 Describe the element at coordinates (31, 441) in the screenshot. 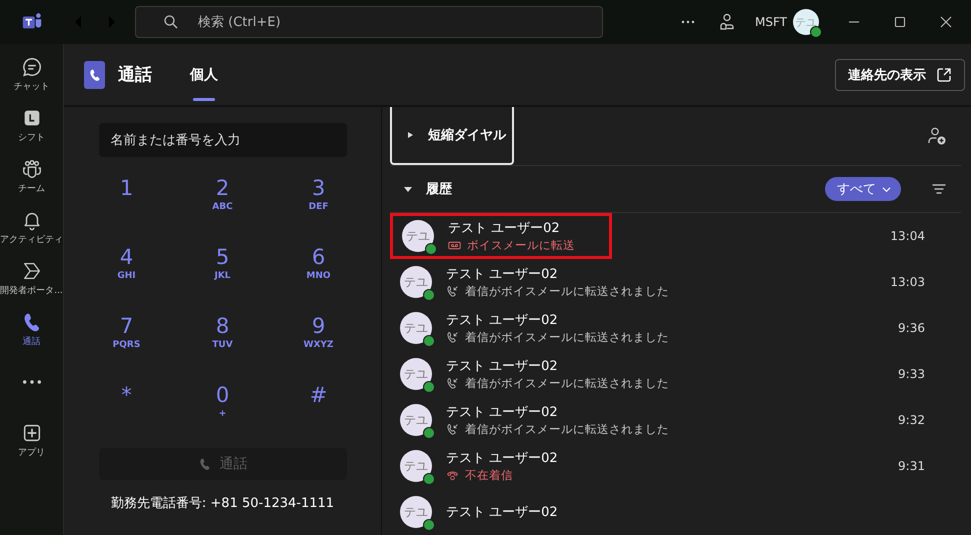

I see `sidebar-item: アプリ` at that location.